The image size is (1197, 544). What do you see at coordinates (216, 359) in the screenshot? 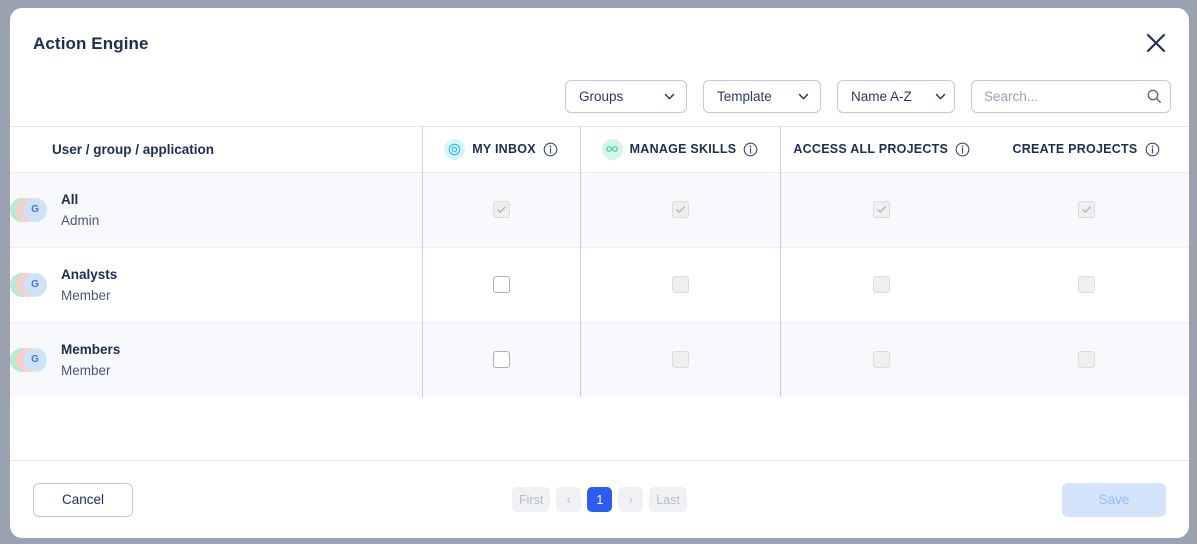
I see `row-name-cell: G Members Member` at bounding box center [216, 359].